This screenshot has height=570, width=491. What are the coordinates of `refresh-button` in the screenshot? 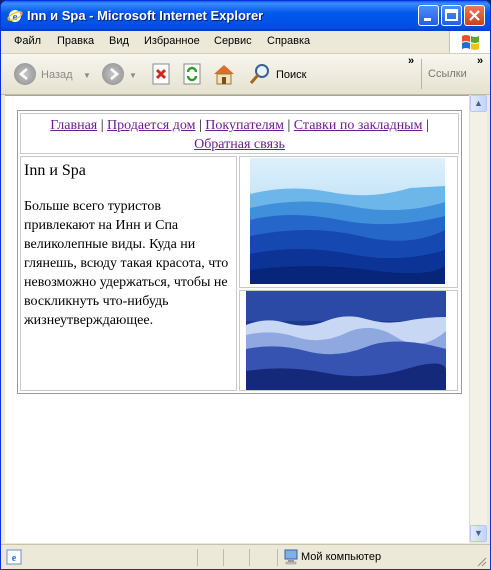 It's located at (192, 74).